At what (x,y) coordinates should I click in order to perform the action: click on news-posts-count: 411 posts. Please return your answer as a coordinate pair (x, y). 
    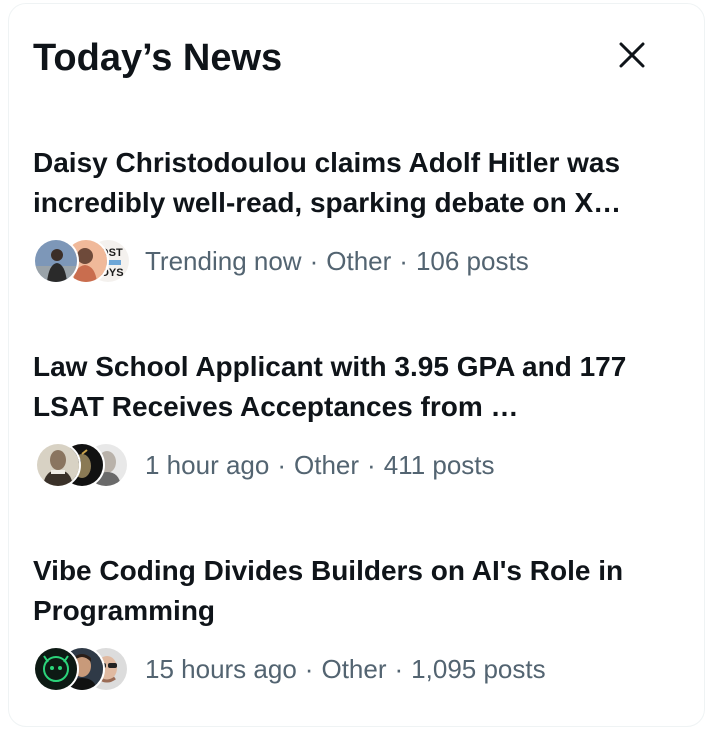
    Looking at the image, I should click on (439, 464).